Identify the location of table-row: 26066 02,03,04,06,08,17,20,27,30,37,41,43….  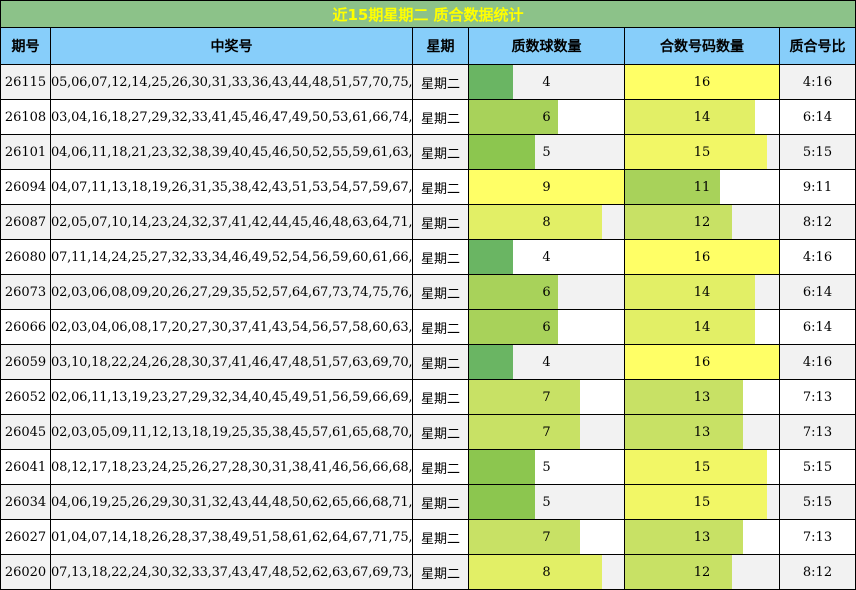
(428, 327).